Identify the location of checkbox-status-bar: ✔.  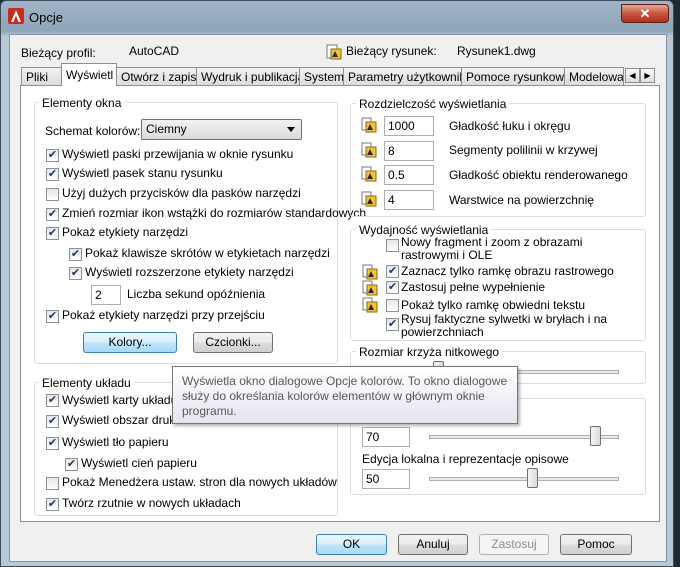
(52, 174).